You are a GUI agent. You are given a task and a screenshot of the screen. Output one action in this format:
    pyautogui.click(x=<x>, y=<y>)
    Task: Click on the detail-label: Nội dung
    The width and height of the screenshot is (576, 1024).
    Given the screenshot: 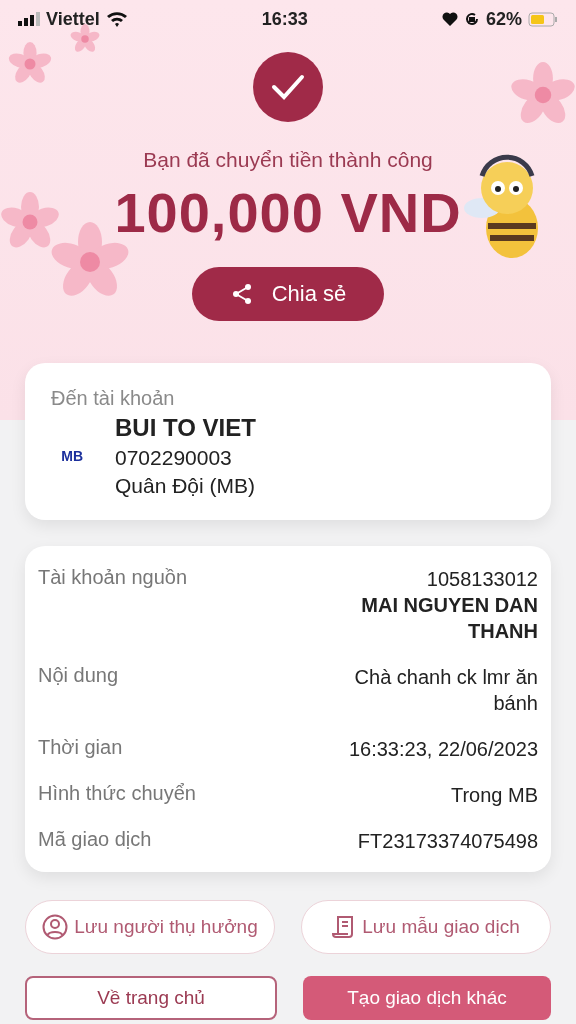 What is the action you would take?
    pyautogui.click(x=78, y=676)
    